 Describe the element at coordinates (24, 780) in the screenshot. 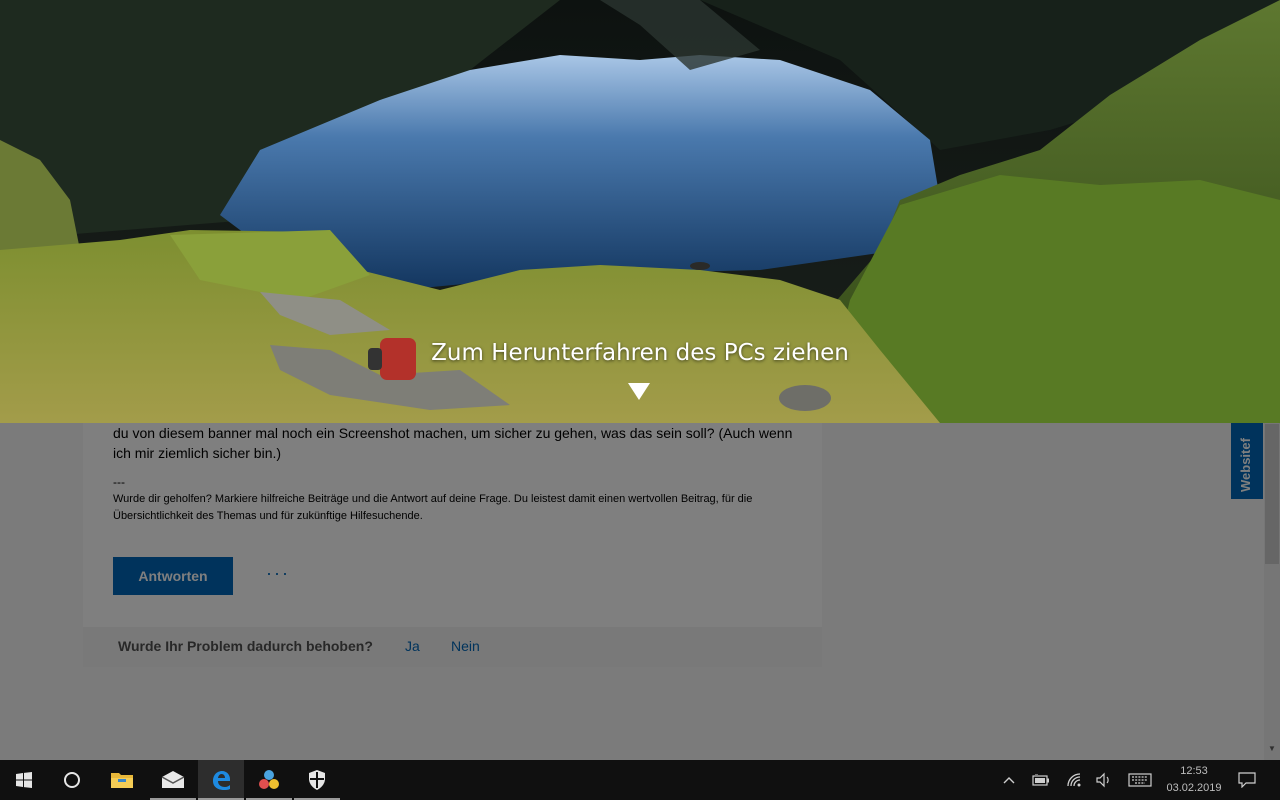

I see `windows-start-icon` at that location.